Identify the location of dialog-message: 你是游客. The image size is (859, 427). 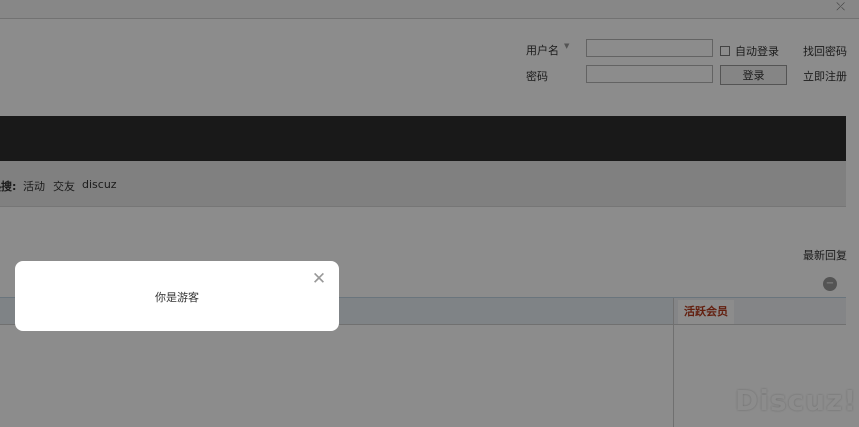
(177, 297).